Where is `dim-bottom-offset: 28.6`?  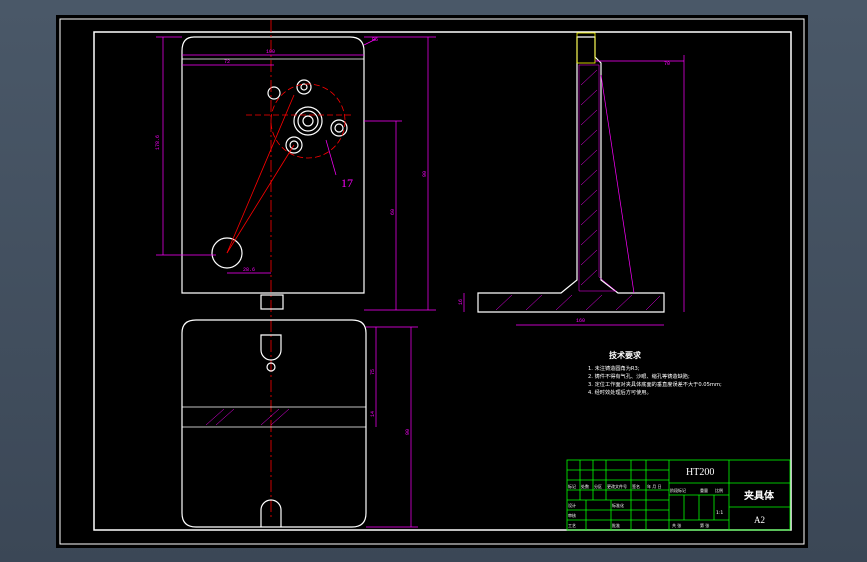 dim-bottom-offset: 28.6 is located at coordinates (249, 270).